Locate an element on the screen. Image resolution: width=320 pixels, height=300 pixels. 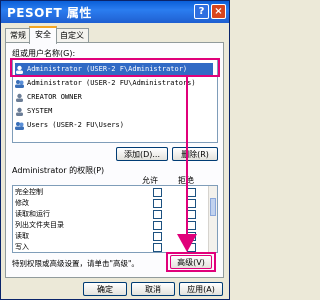
list-item: CREATOR OWNER is located at coordinates (48, 97).